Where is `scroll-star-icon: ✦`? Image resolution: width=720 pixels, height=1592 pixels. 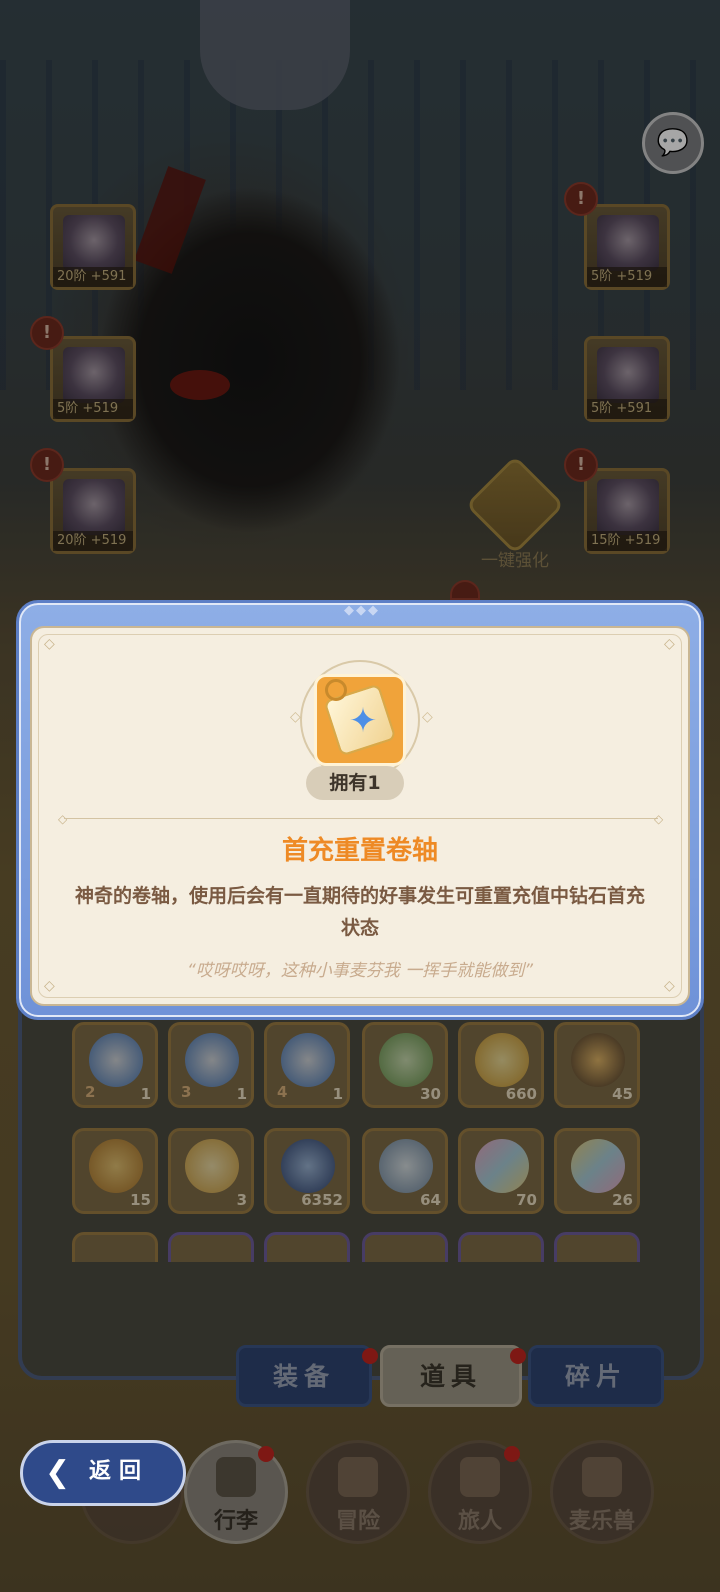
scroll-star-icon: ✦ is located at coordinates (360, 720).